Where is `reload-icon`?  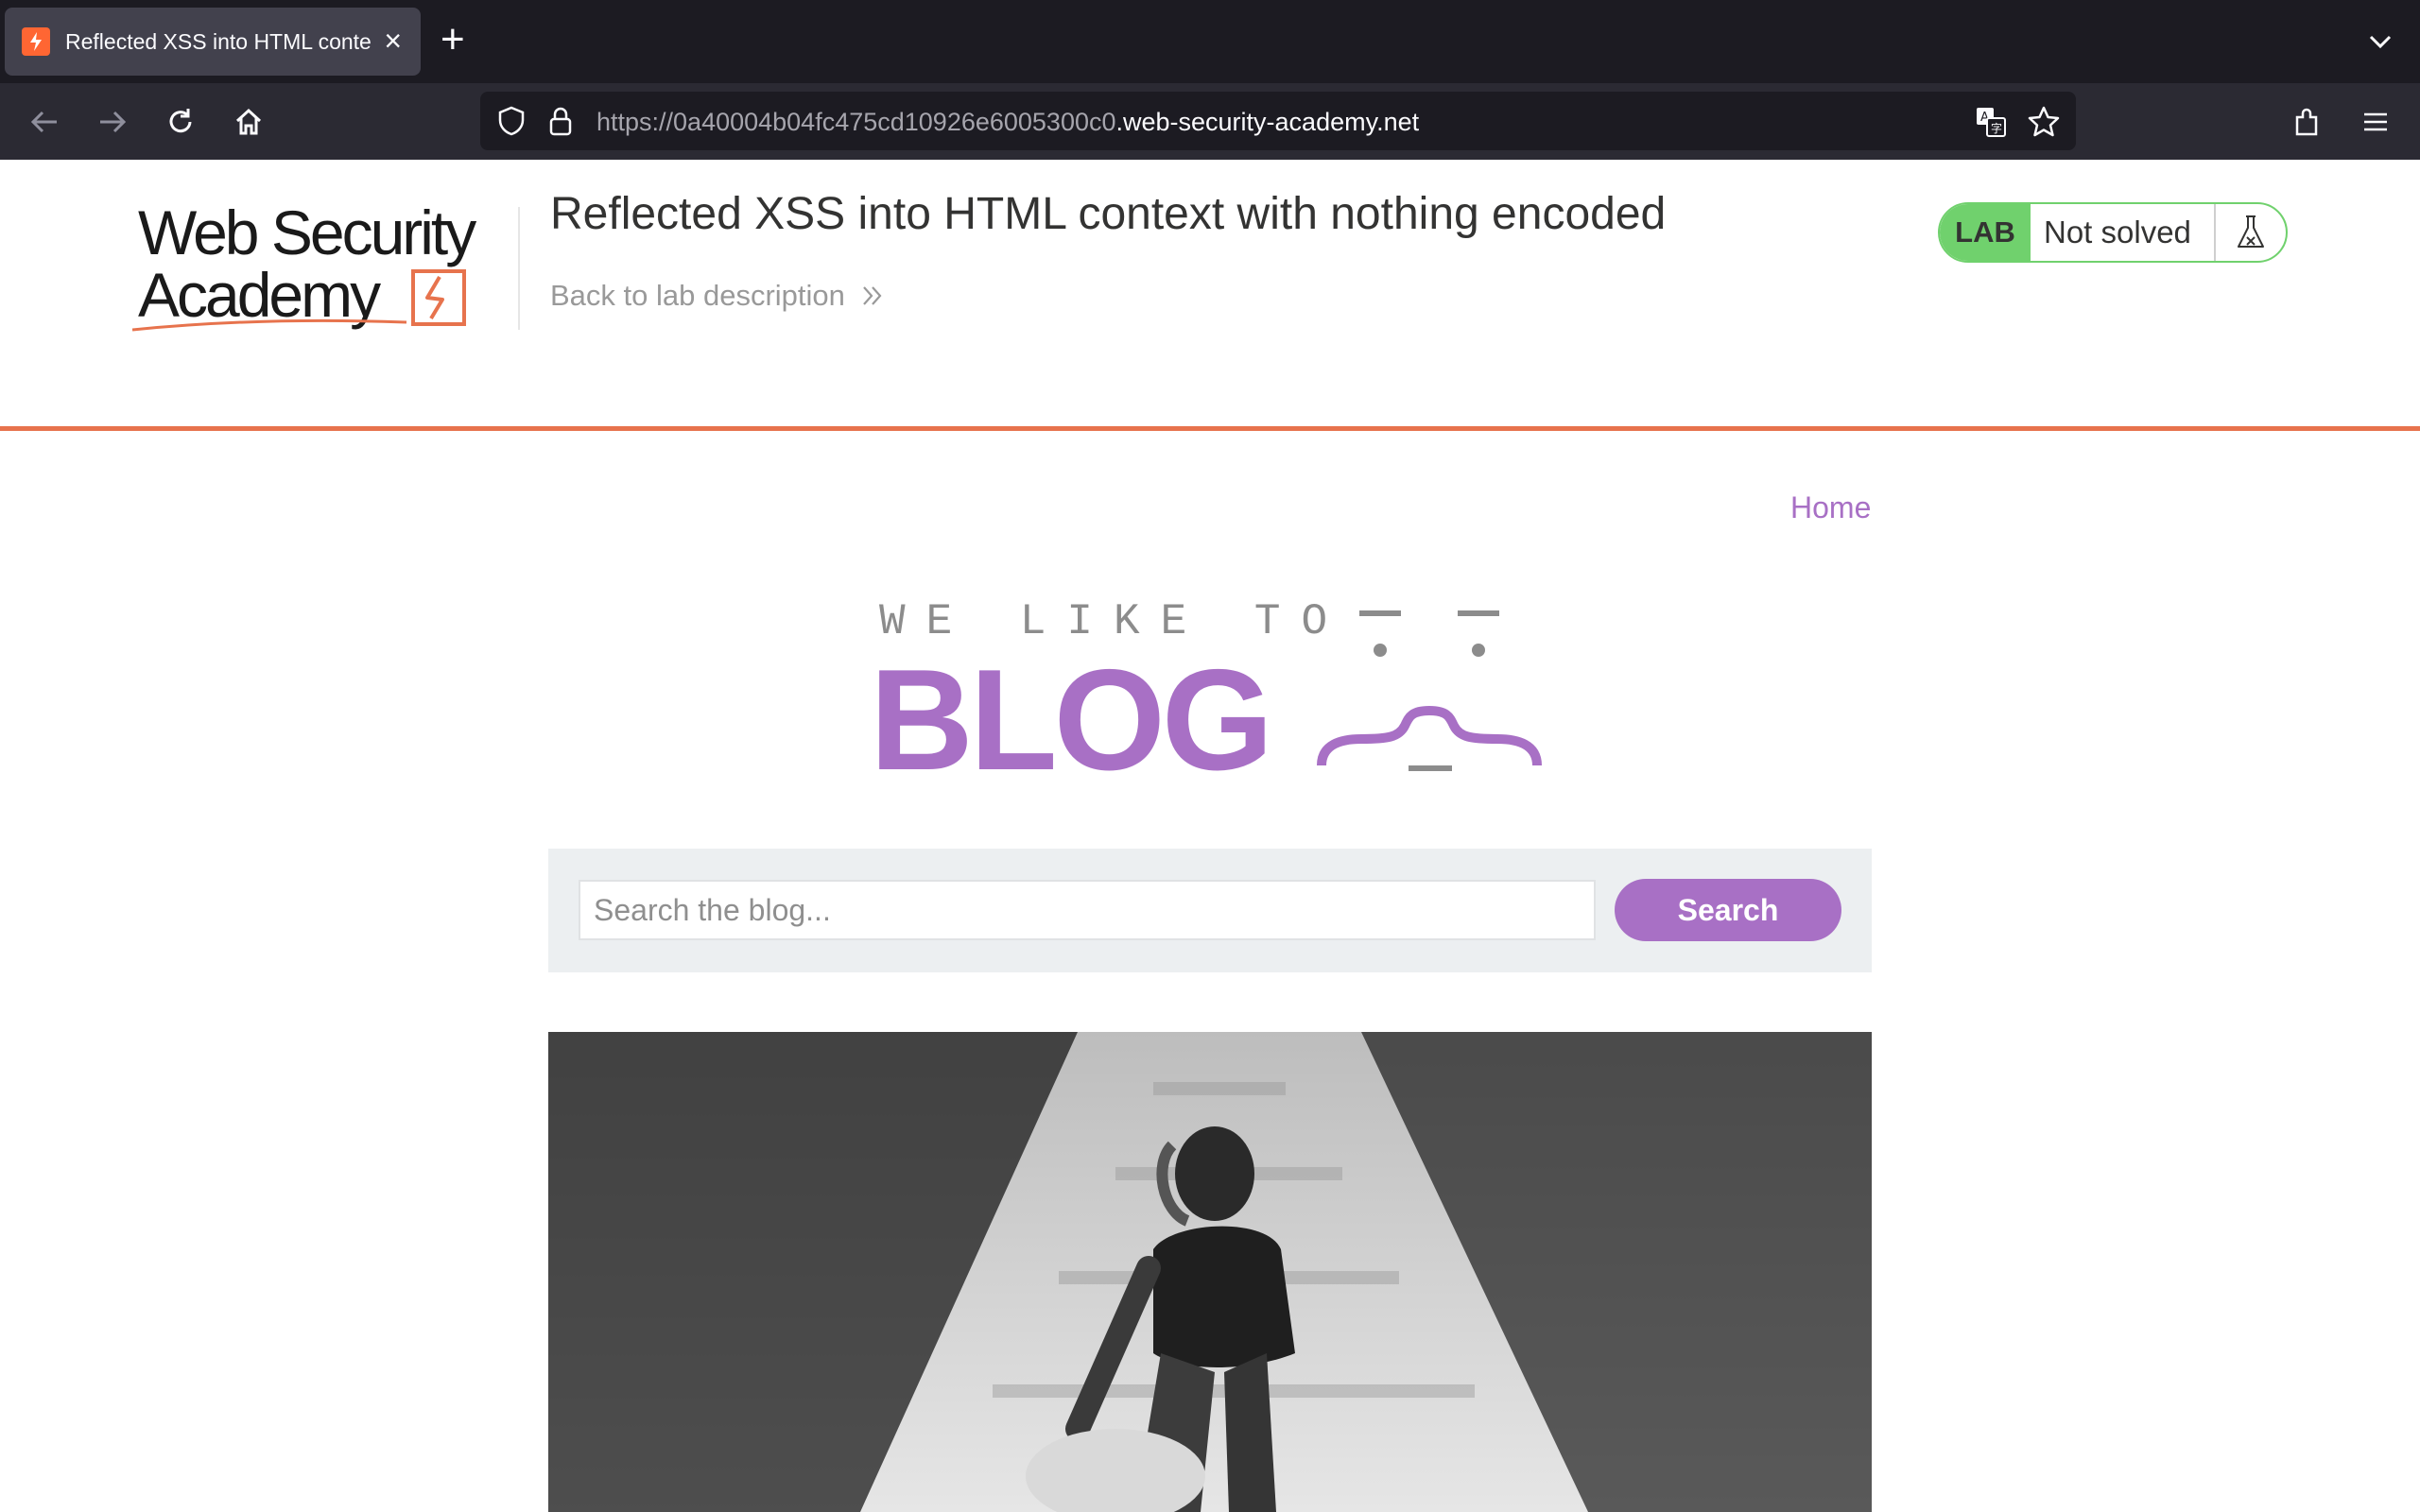 reload-icon is located at coordinates (180, 122).